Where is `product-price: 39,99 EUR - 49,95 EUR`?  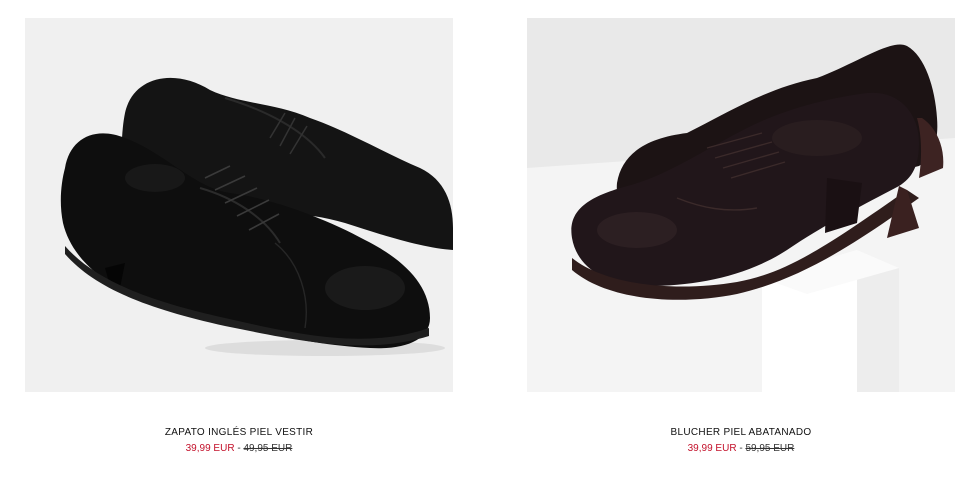
product-price: 39,99 EUR - 49,95 EUR is located at coordinates (239, 448).